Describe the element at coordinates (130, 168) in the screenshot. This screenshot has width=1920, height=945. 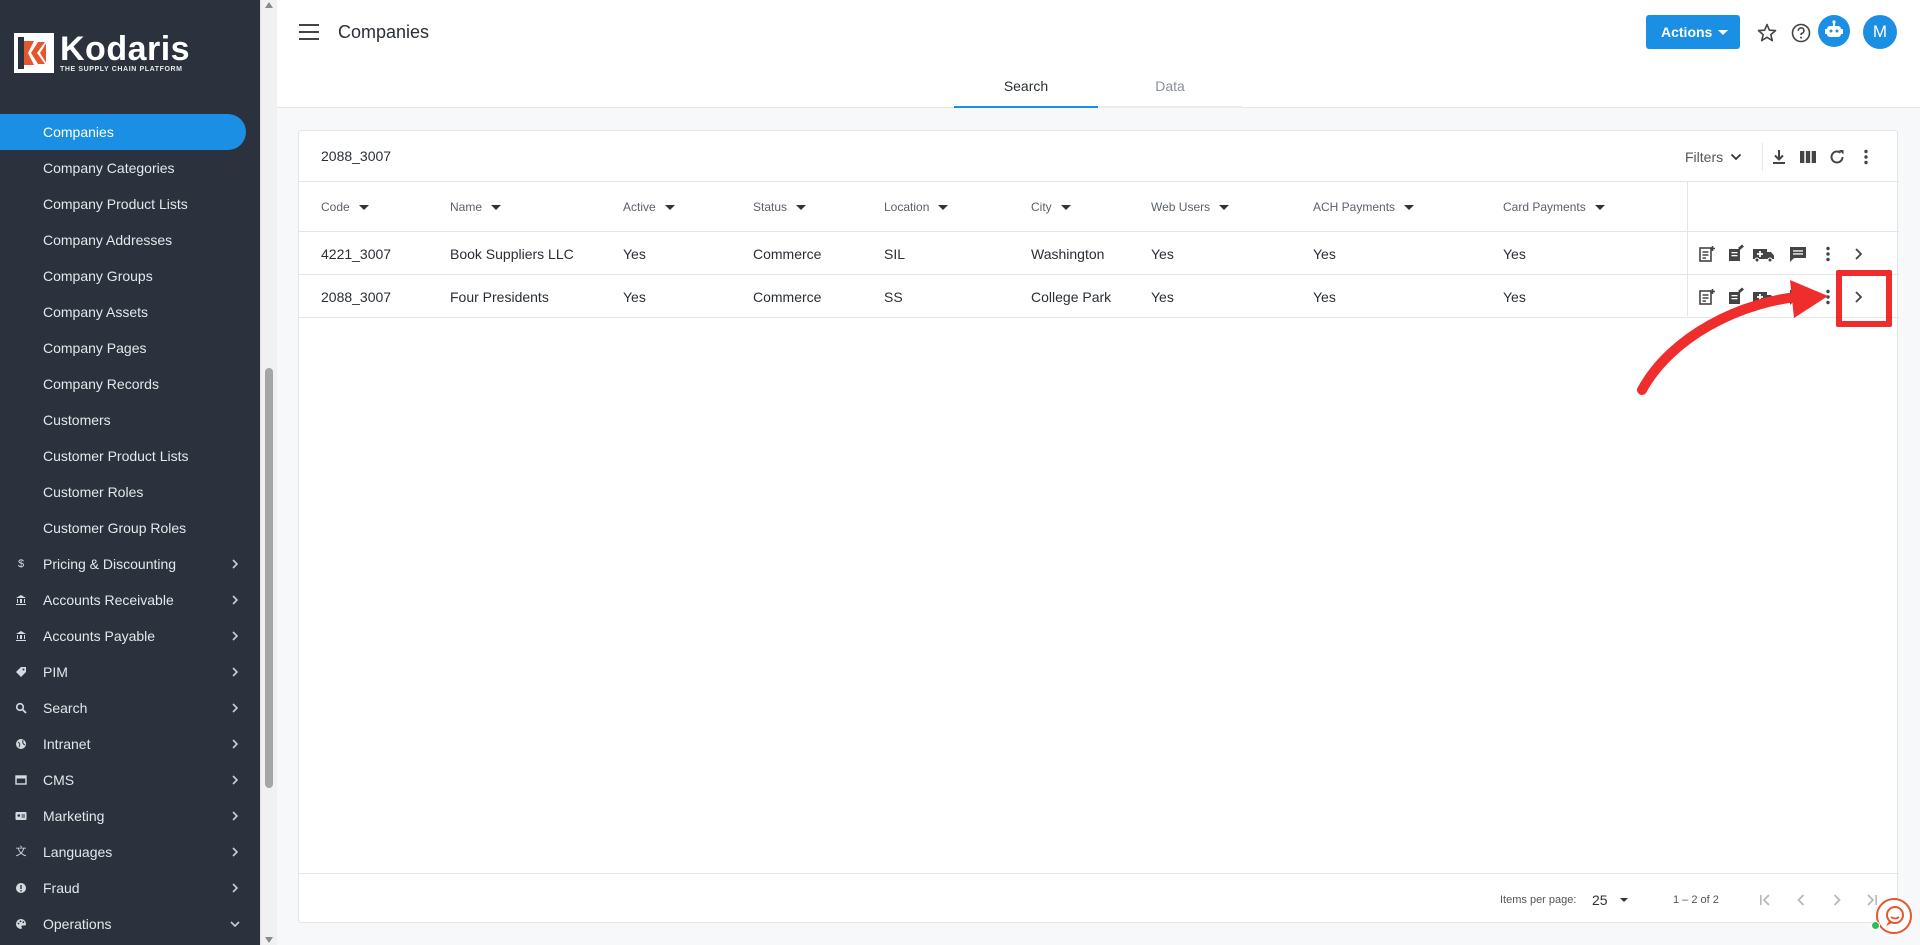
I see `sidebar-item-company-categories: Company Categories` at that location.